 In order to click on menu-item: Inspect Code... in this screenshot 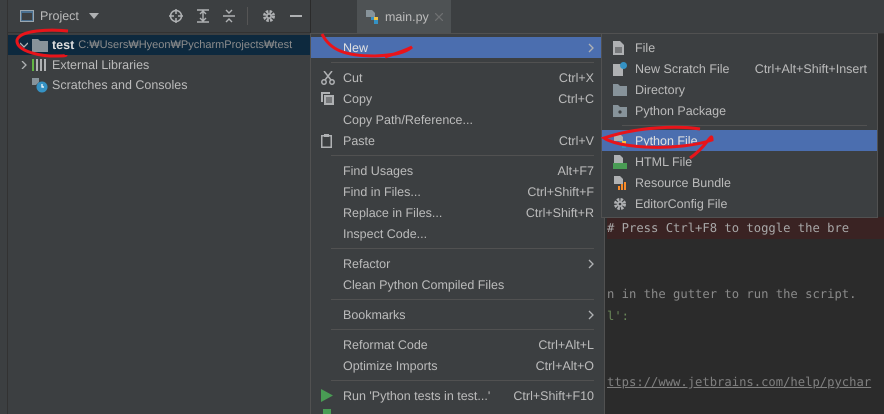, I will do `click(457, 233)`.